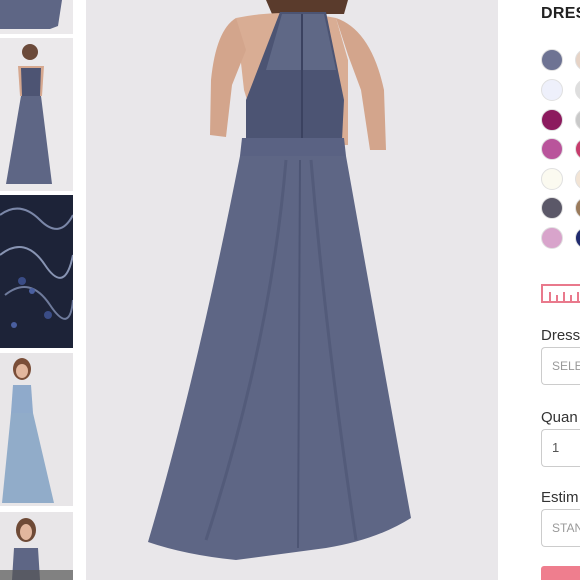 The image size is (580, 580). What do you see at coordinates (560, 448) in the screenshot?
I see `quantity-input: 1` at bounding box center [560, 448].